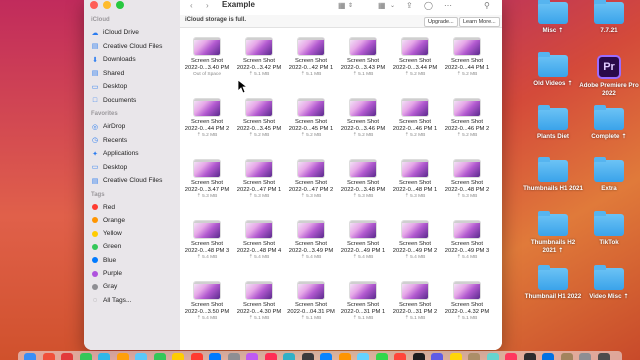 This screenshot has height=360, width=640. Describe the element at coordinates (467, 180) in the screenshot. I see `file-item: Screen Shot 2022-0...48 PM 2 ⇡ 5.3 MB` at that location.